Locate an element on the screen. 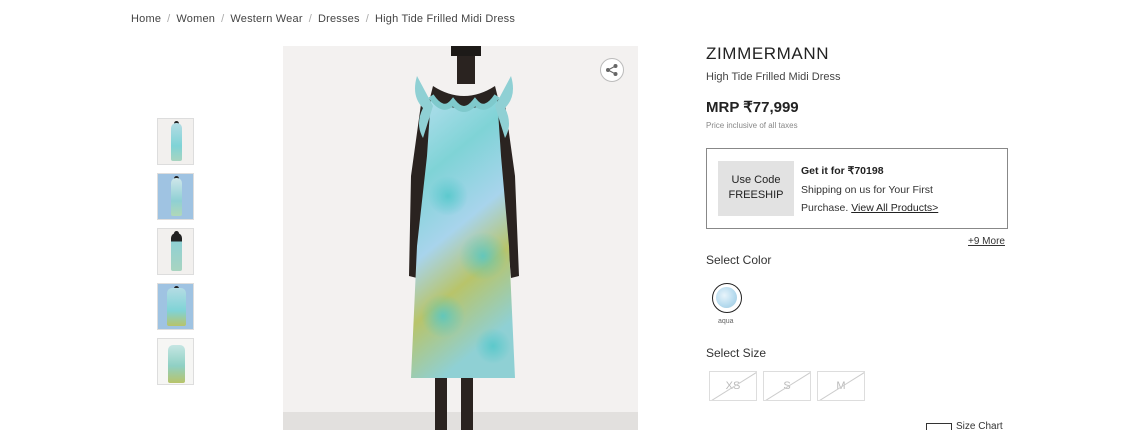 The width and height of the screenshot is (1146, 432). share-icon is located at coordinates (612, 70).